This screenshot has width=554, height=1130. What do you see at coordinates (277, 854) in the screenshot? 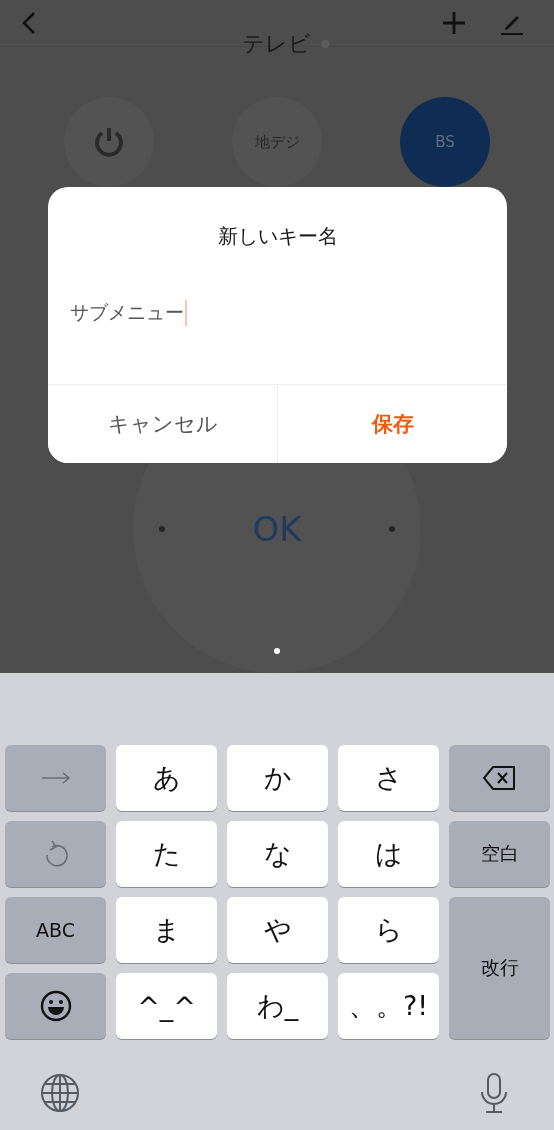
I see `key: な` at bounding box center [277, 854].